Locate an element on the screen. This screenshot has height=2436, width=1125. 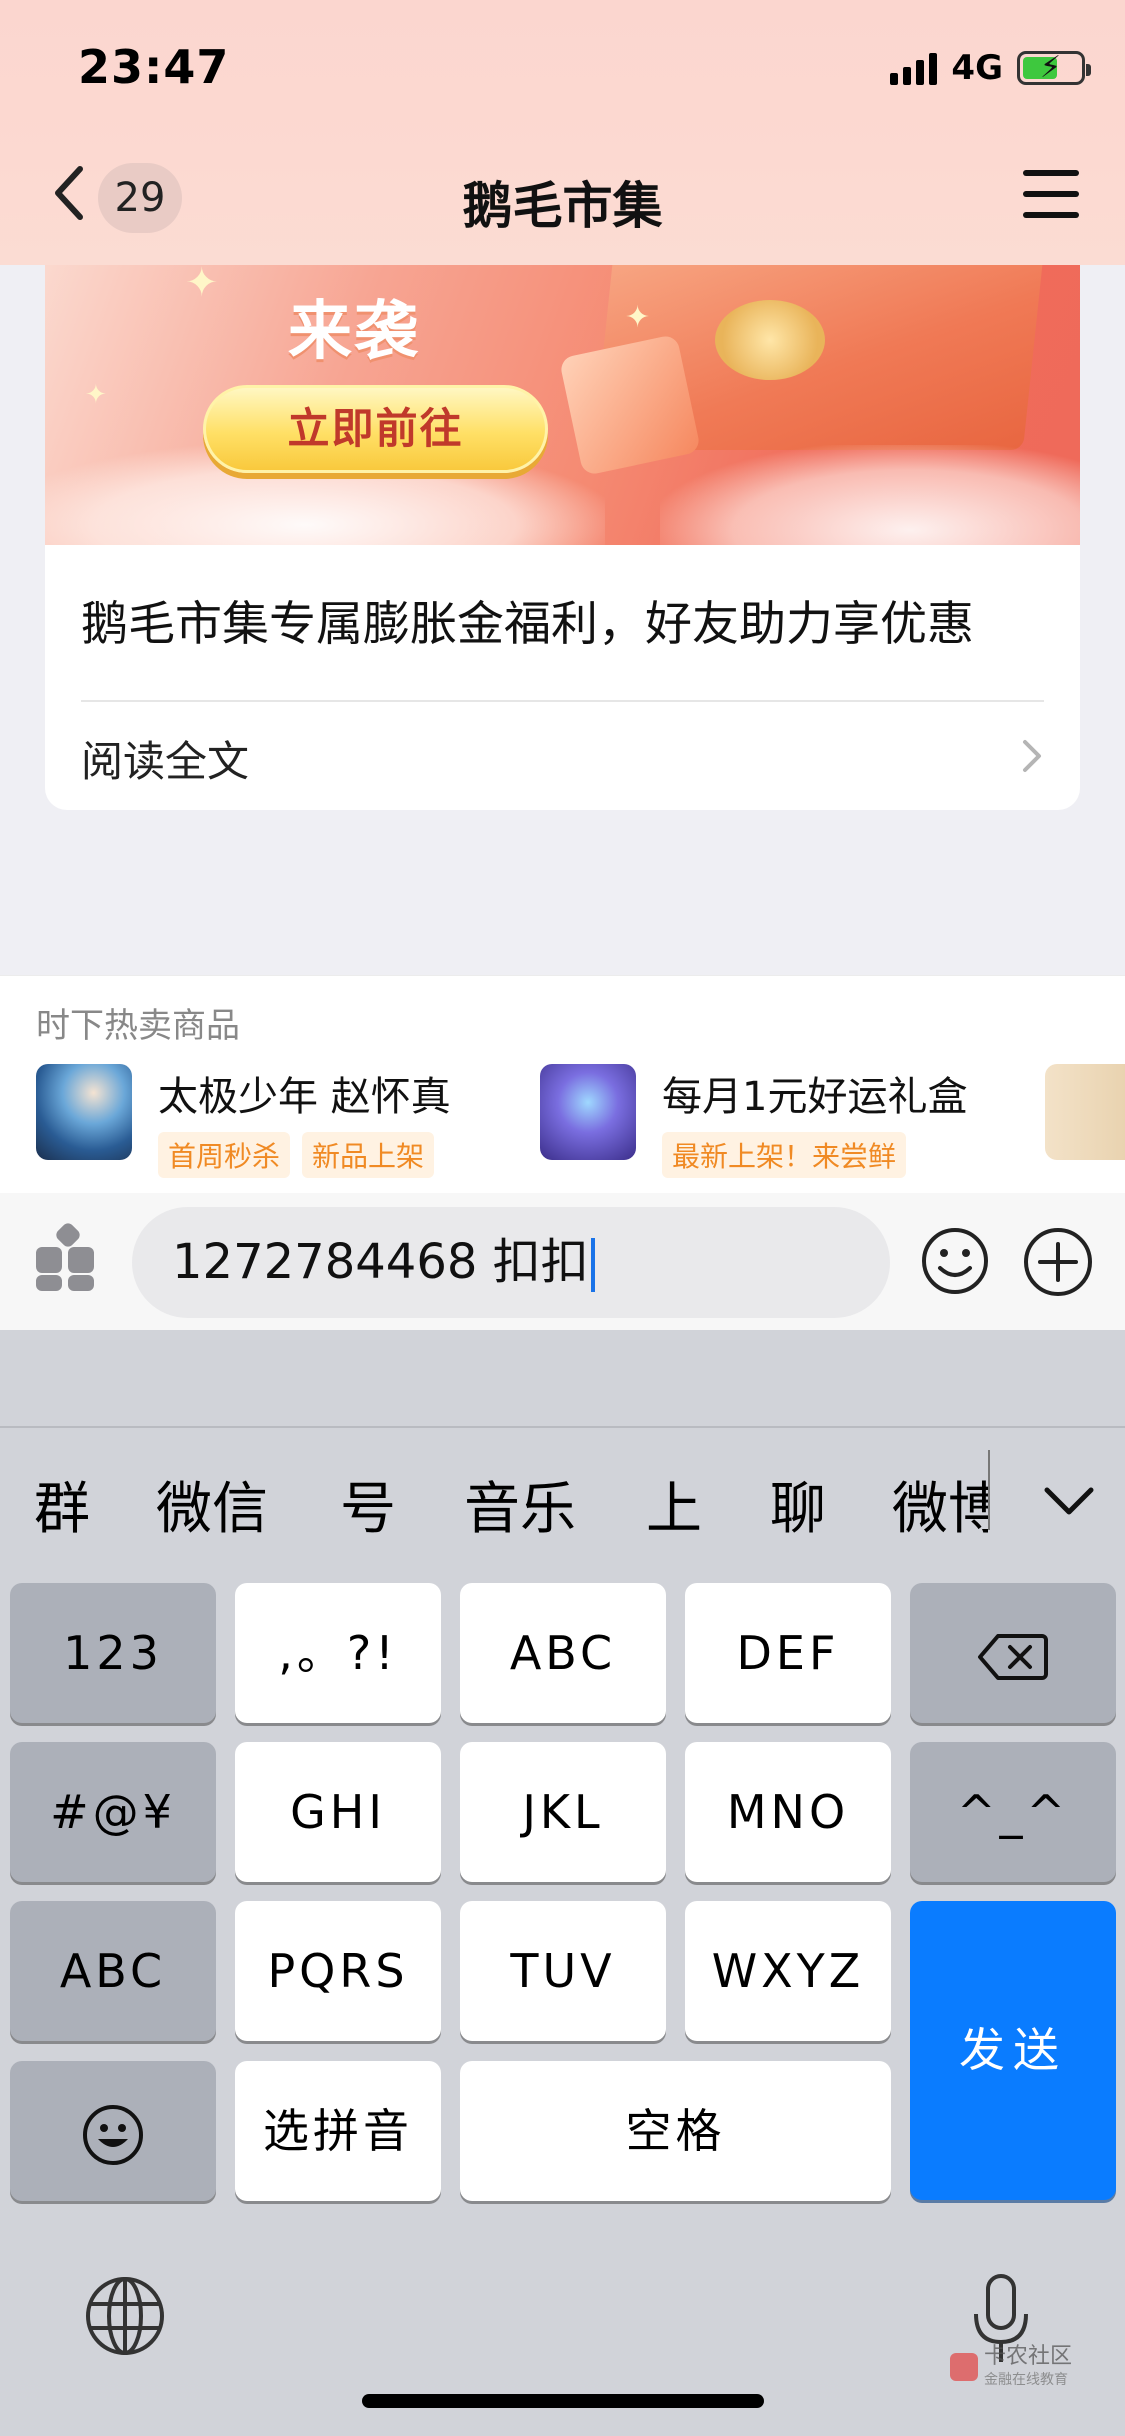
message-input: 1272784468 扣扣 is located at coordinates (511, 1262).